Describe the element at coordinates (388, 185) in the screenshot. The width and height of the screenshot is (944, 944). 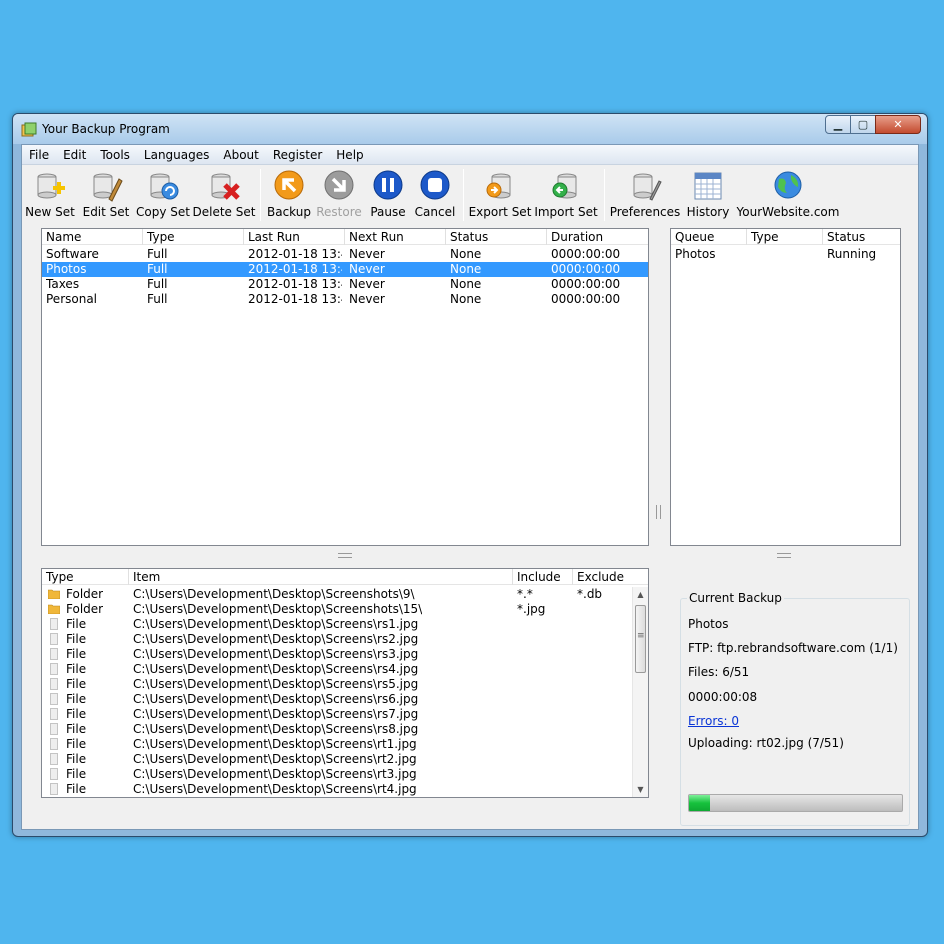
I see `pause-icon` at that location.